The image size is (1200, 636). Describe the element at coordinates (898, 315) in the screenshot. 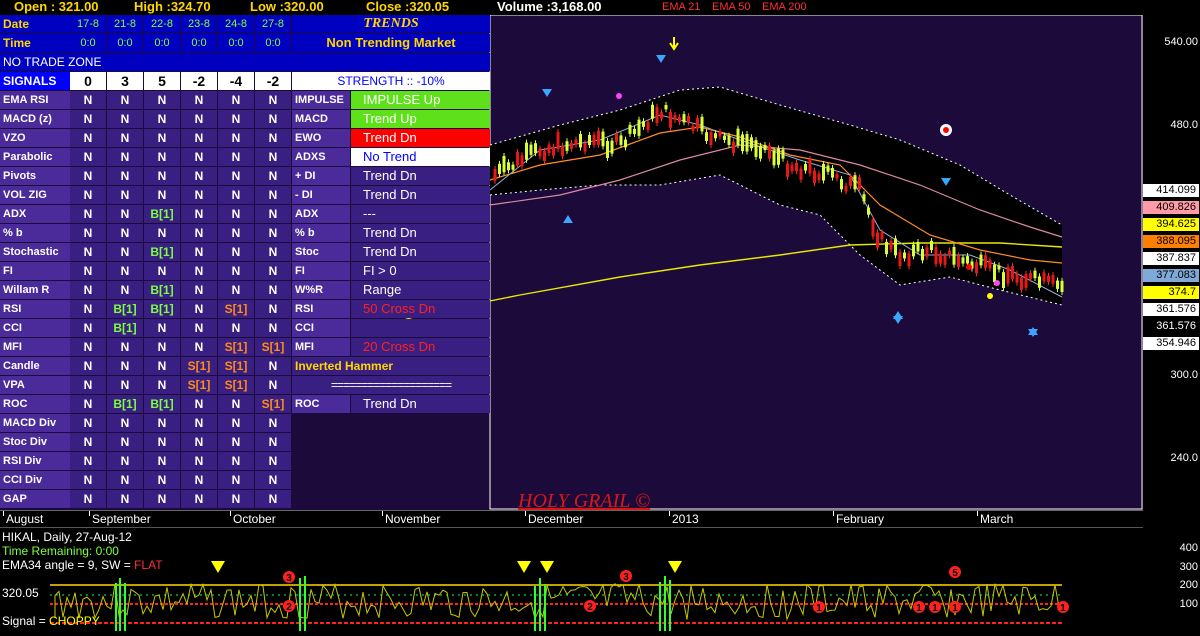

I see `buy-arrow-icon` at that location.